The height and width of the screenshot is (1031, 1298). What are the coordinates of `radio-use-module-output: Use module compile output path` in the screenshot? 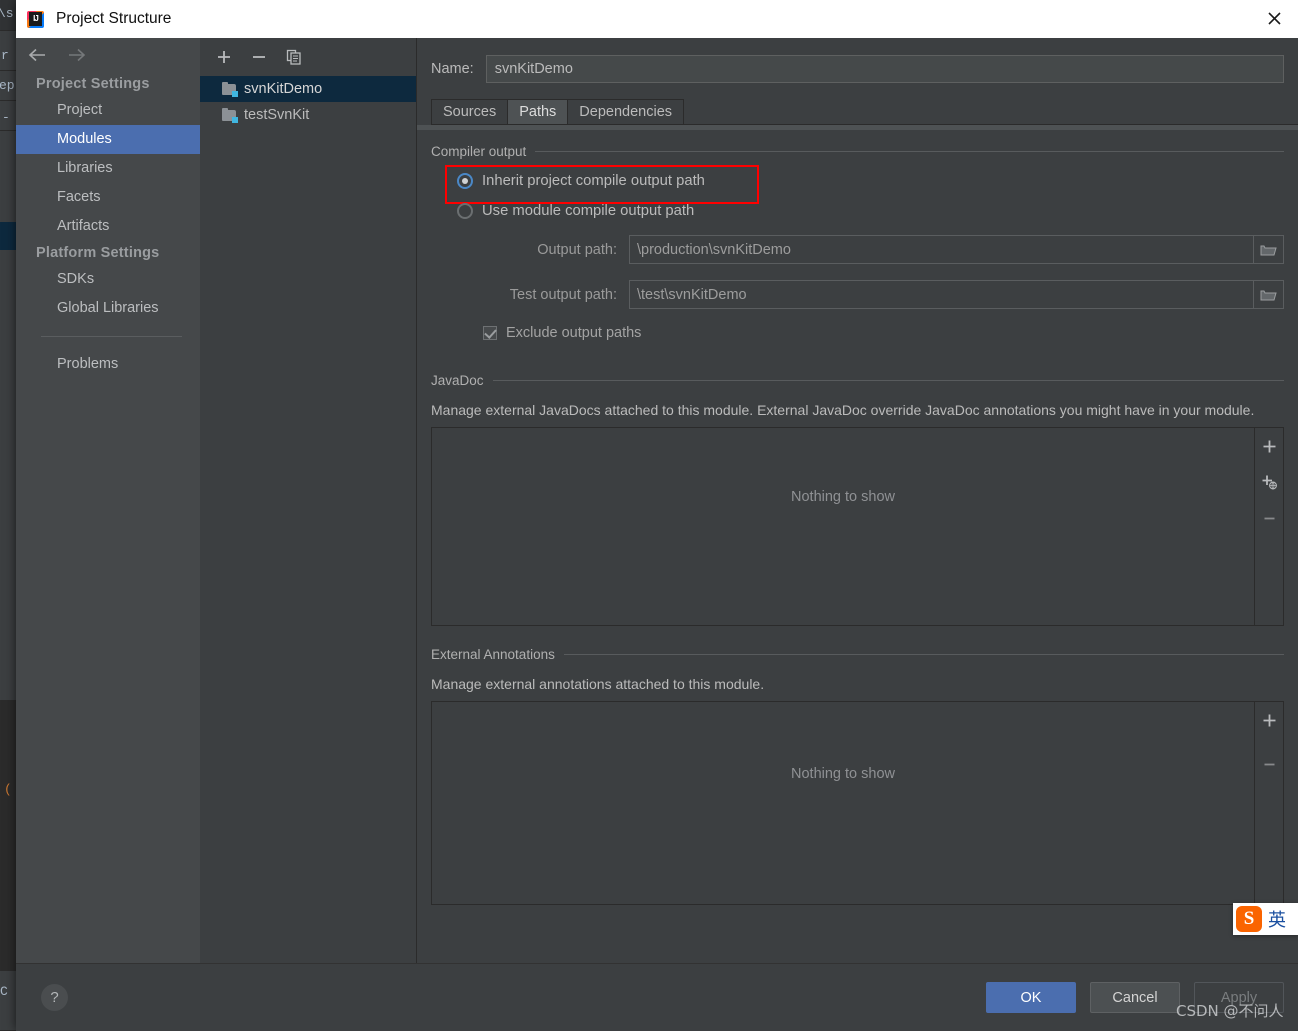 It's located at (857, 211).